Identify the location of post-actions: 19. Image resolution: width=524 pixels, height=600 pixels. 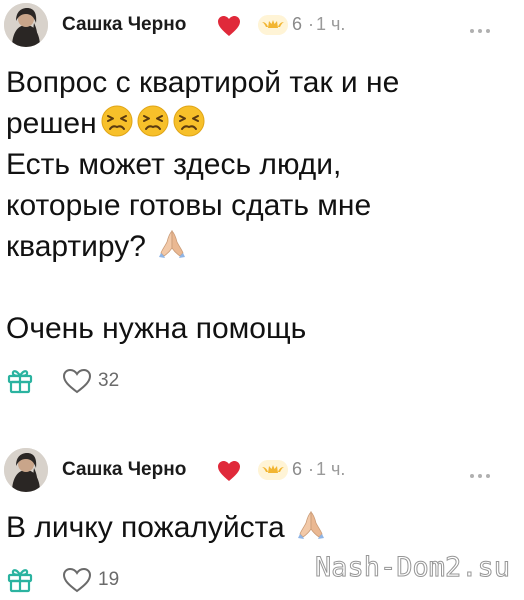
(106, 581).